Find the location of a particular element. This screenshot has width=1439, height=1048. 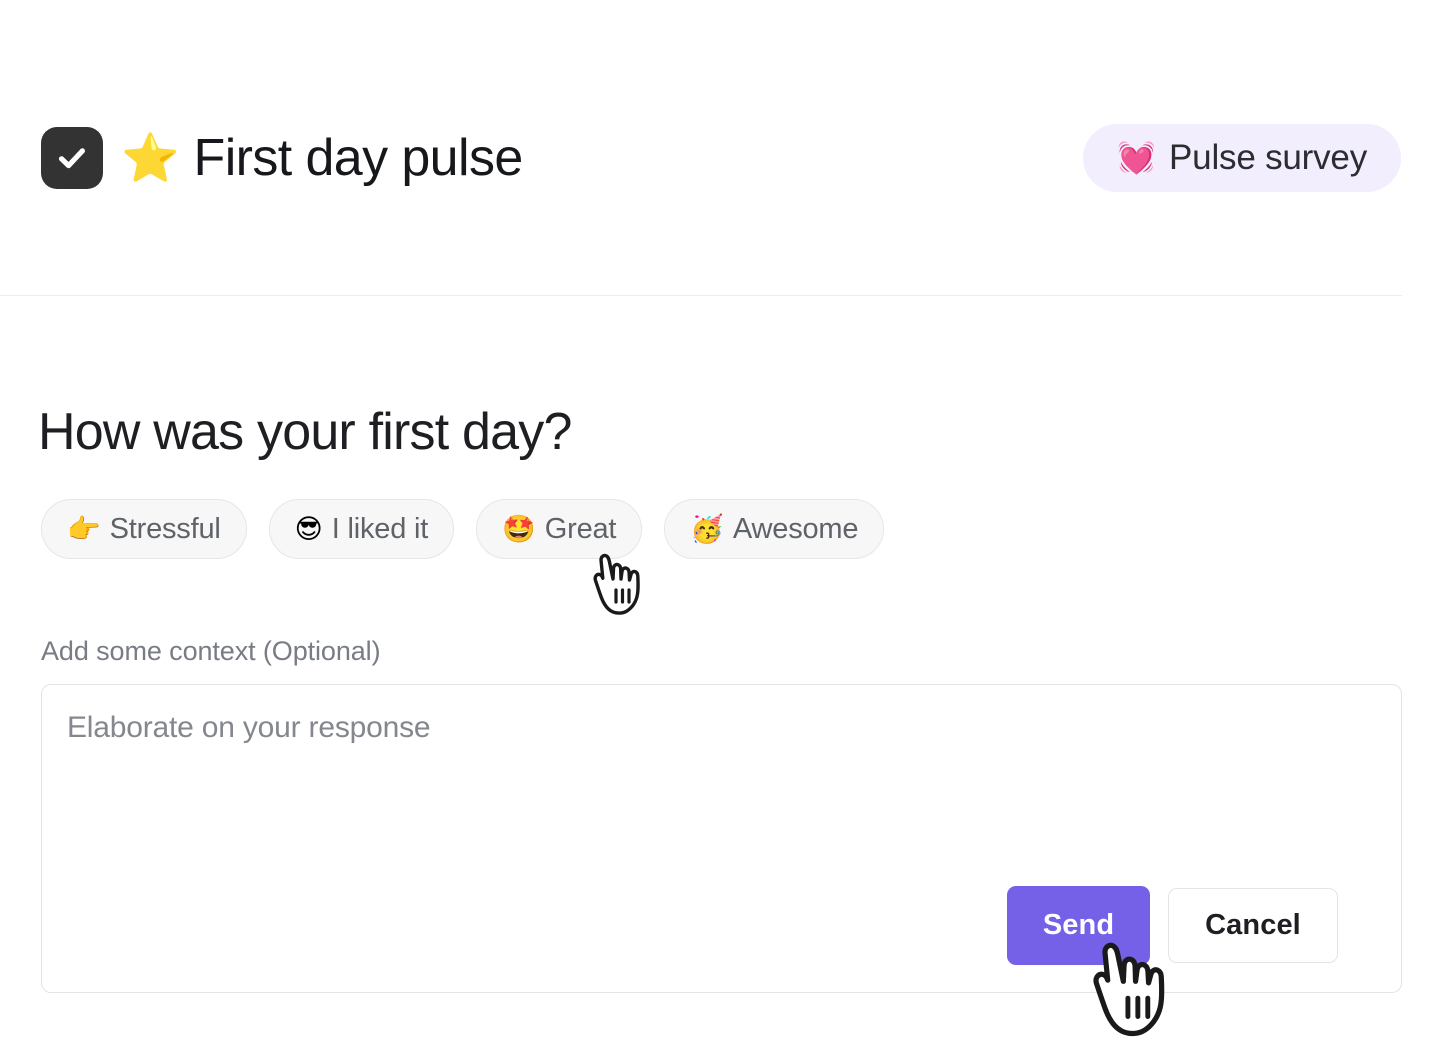

context-field-label: Add some context (Optional) is located at coordinates (211, 651).